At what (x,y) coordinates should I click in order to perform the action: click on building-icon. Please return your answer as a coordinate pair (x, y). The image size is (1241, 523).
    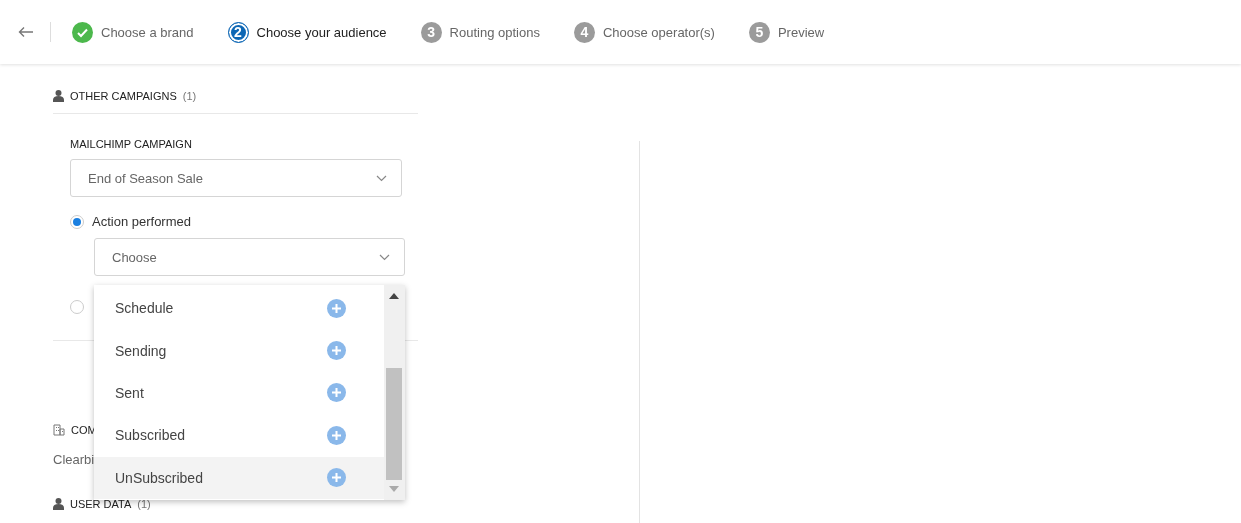
    Looking at the image, I should click on (59, 430).